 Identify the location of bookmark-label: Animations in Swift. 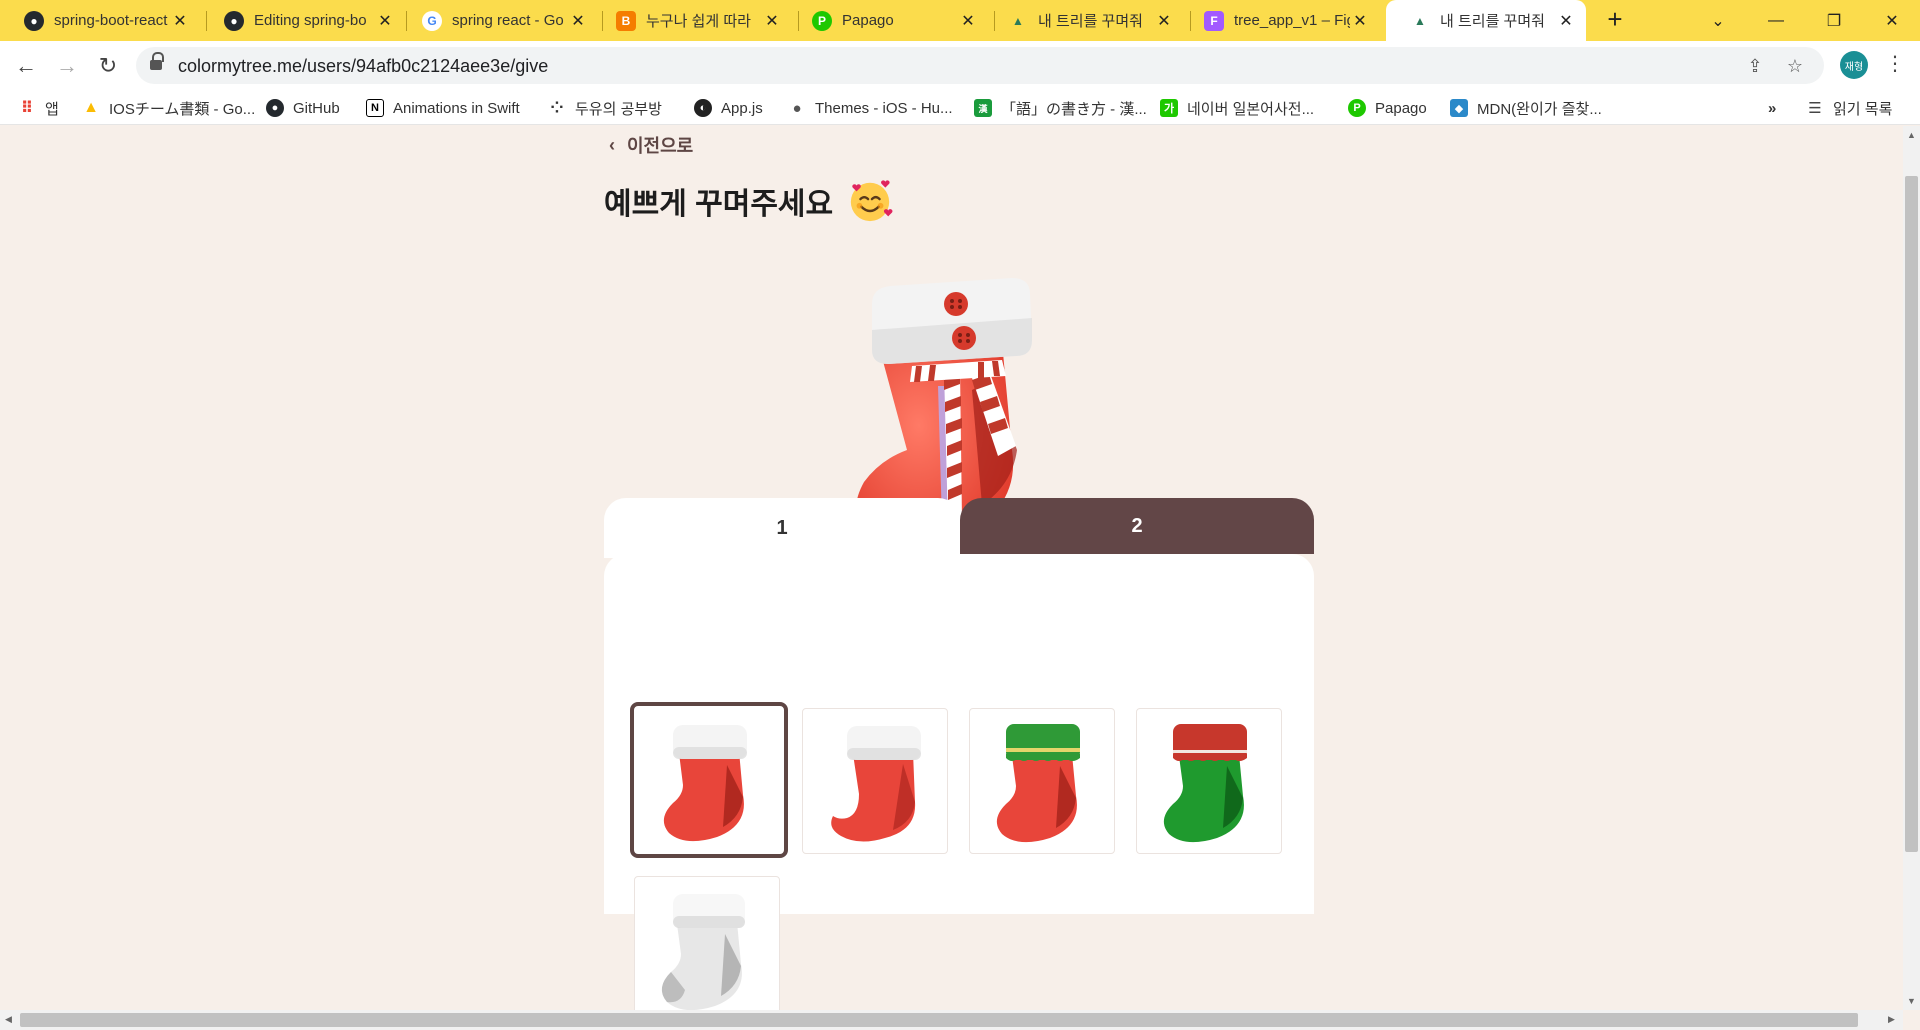
(456, 108).